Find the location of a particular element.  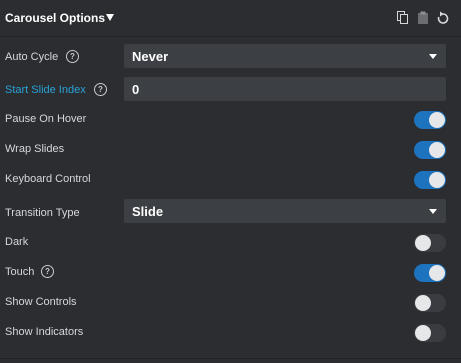

show-controls-toggle is located at coordinates (430, 303).